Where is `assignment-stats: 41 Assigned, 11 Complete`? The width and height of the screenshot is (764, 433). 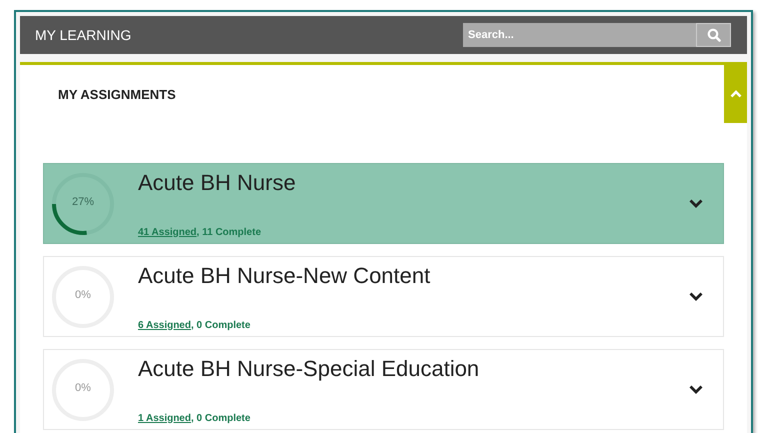 assignment-stats: 41 Assigned, 11 Complete is located at coordinates (200, 232).